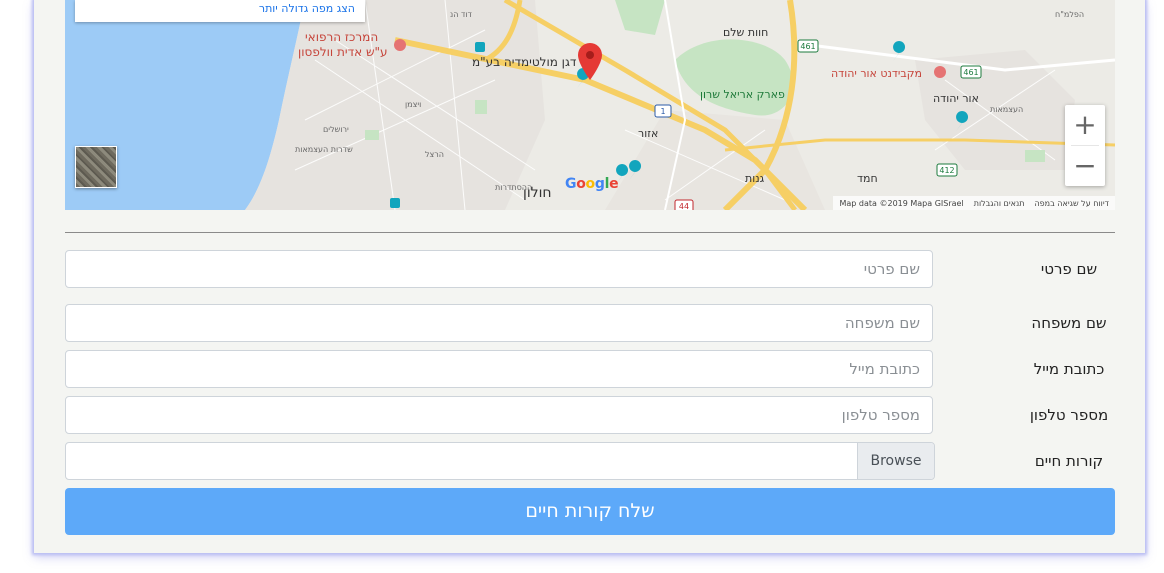 This screenshot has height=573, width=1164. Describe the element at coordinates (755, 178) in the screenshot. I see `map-label-ganot: גנות` at that location.